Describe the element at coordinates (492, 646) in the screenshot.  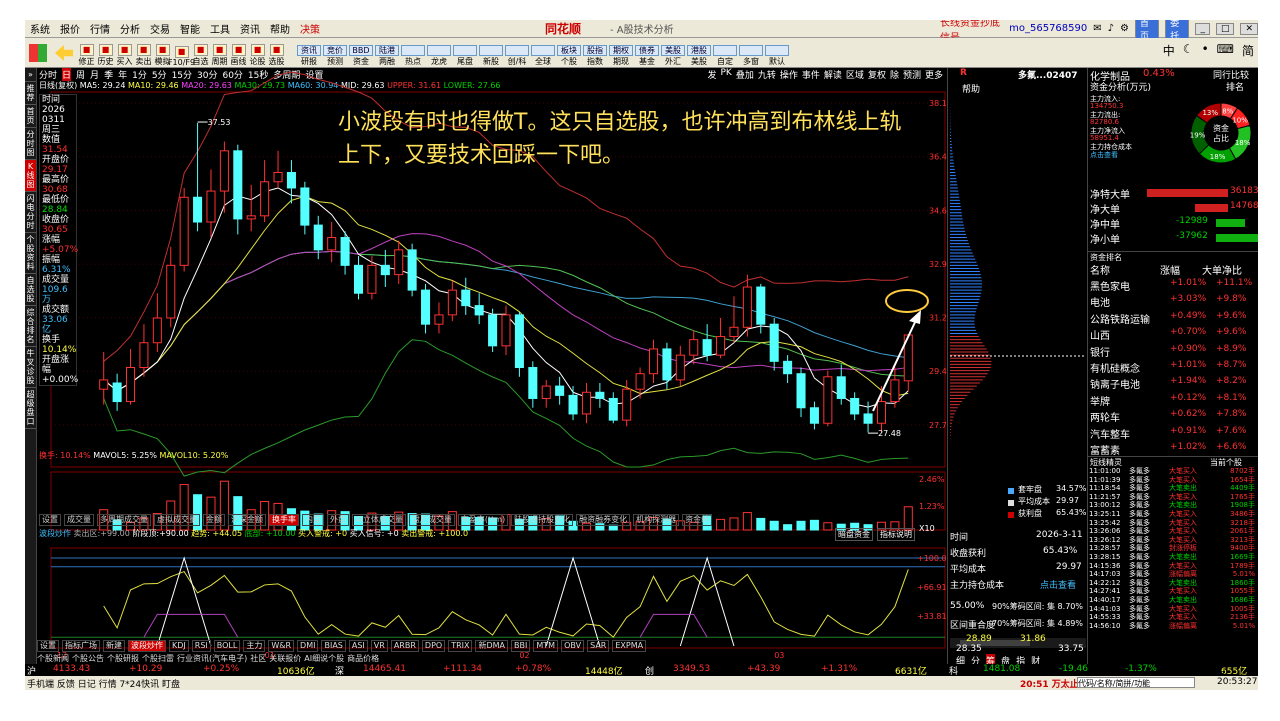
I see `bottom-tab: 新DMA` at that location.